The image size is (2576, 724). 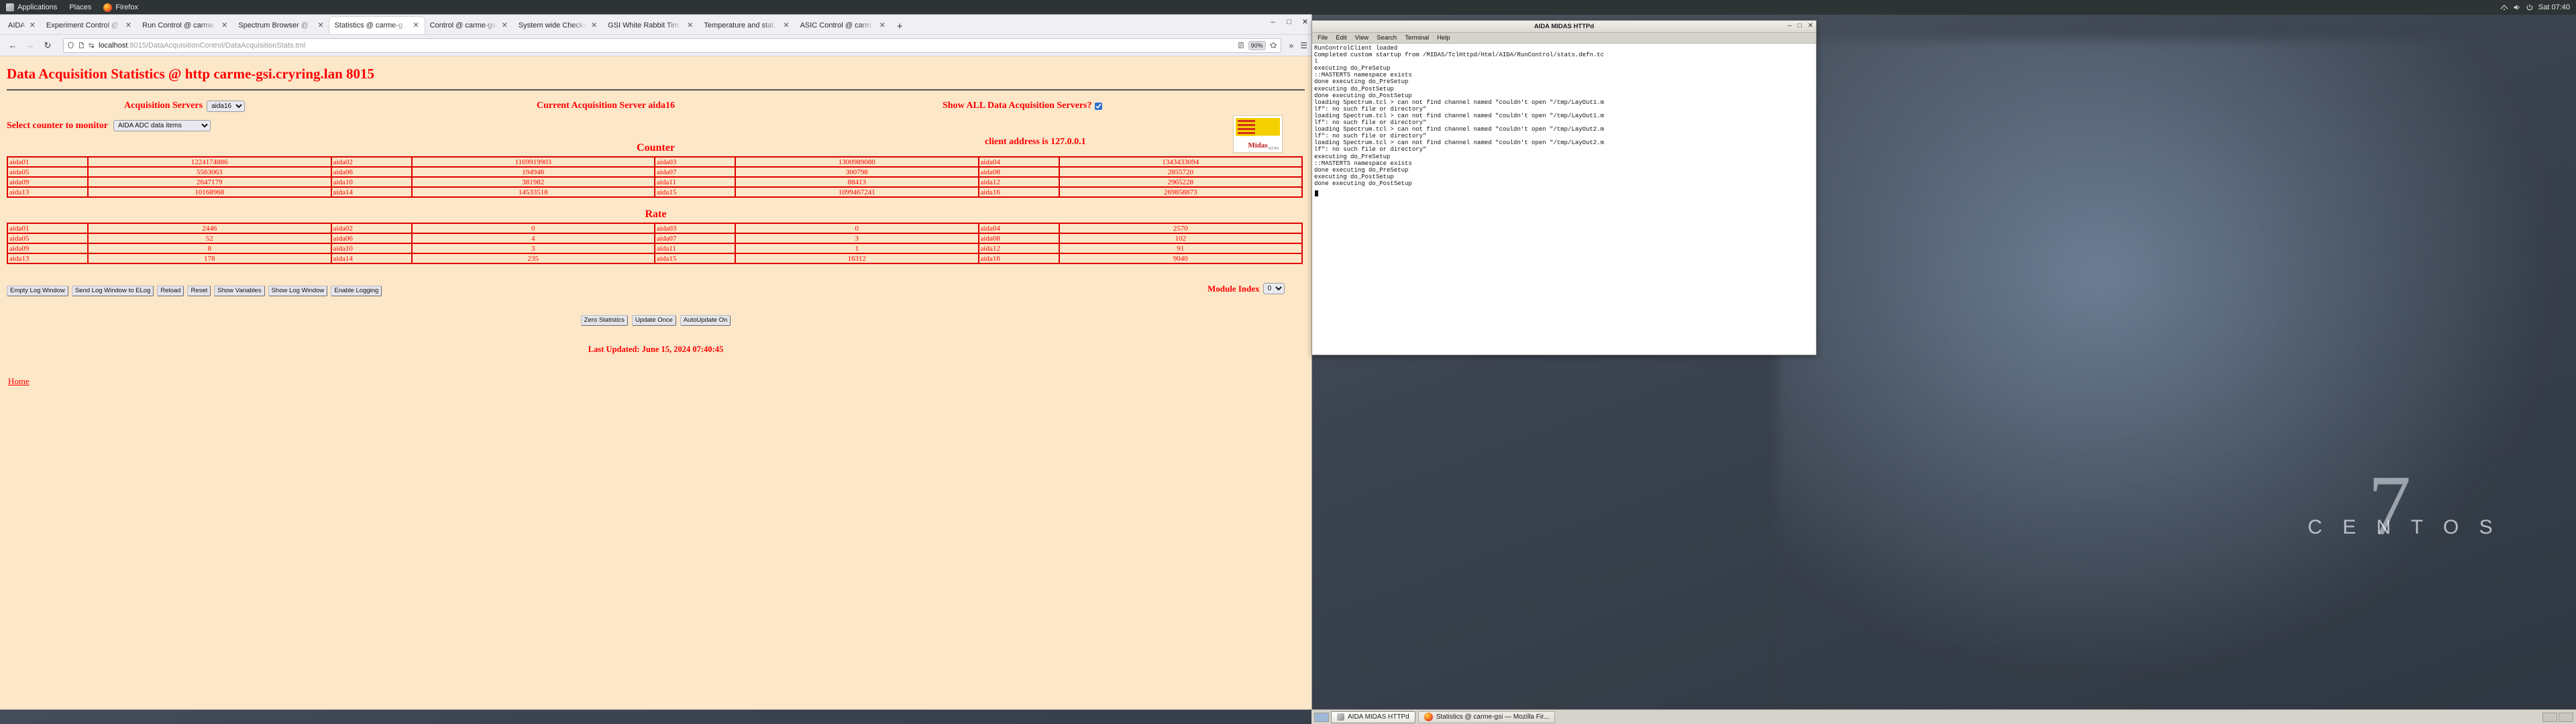 I want to click on midas-menu-file: File, so click(x=1323, y=38).